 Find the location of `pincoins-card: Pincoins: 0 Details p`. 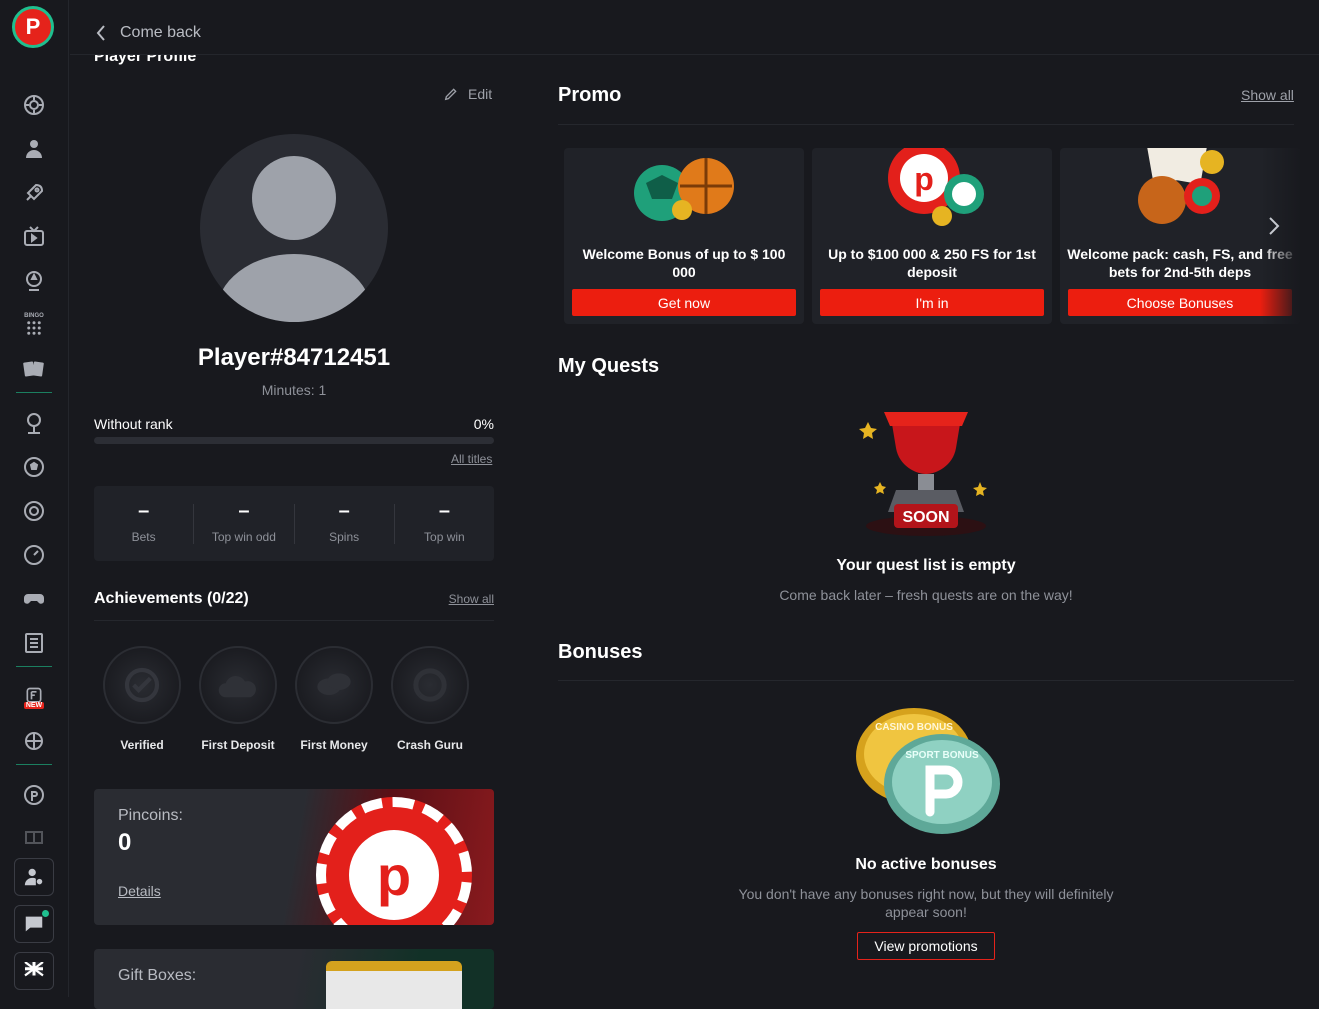

pincoins-card: Pincoins: 0 Details p is located at coordinates (294, 857).